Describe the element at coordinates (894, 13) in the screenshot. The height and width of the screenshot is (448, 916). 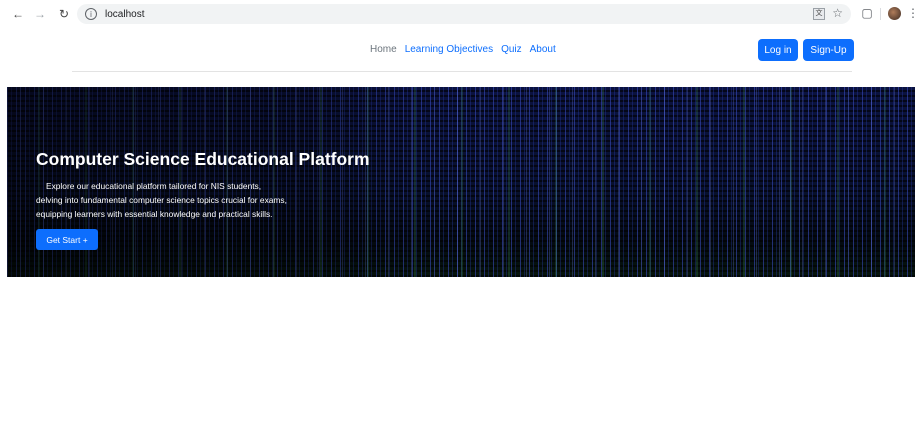
I see `profile-avatar` at that location.